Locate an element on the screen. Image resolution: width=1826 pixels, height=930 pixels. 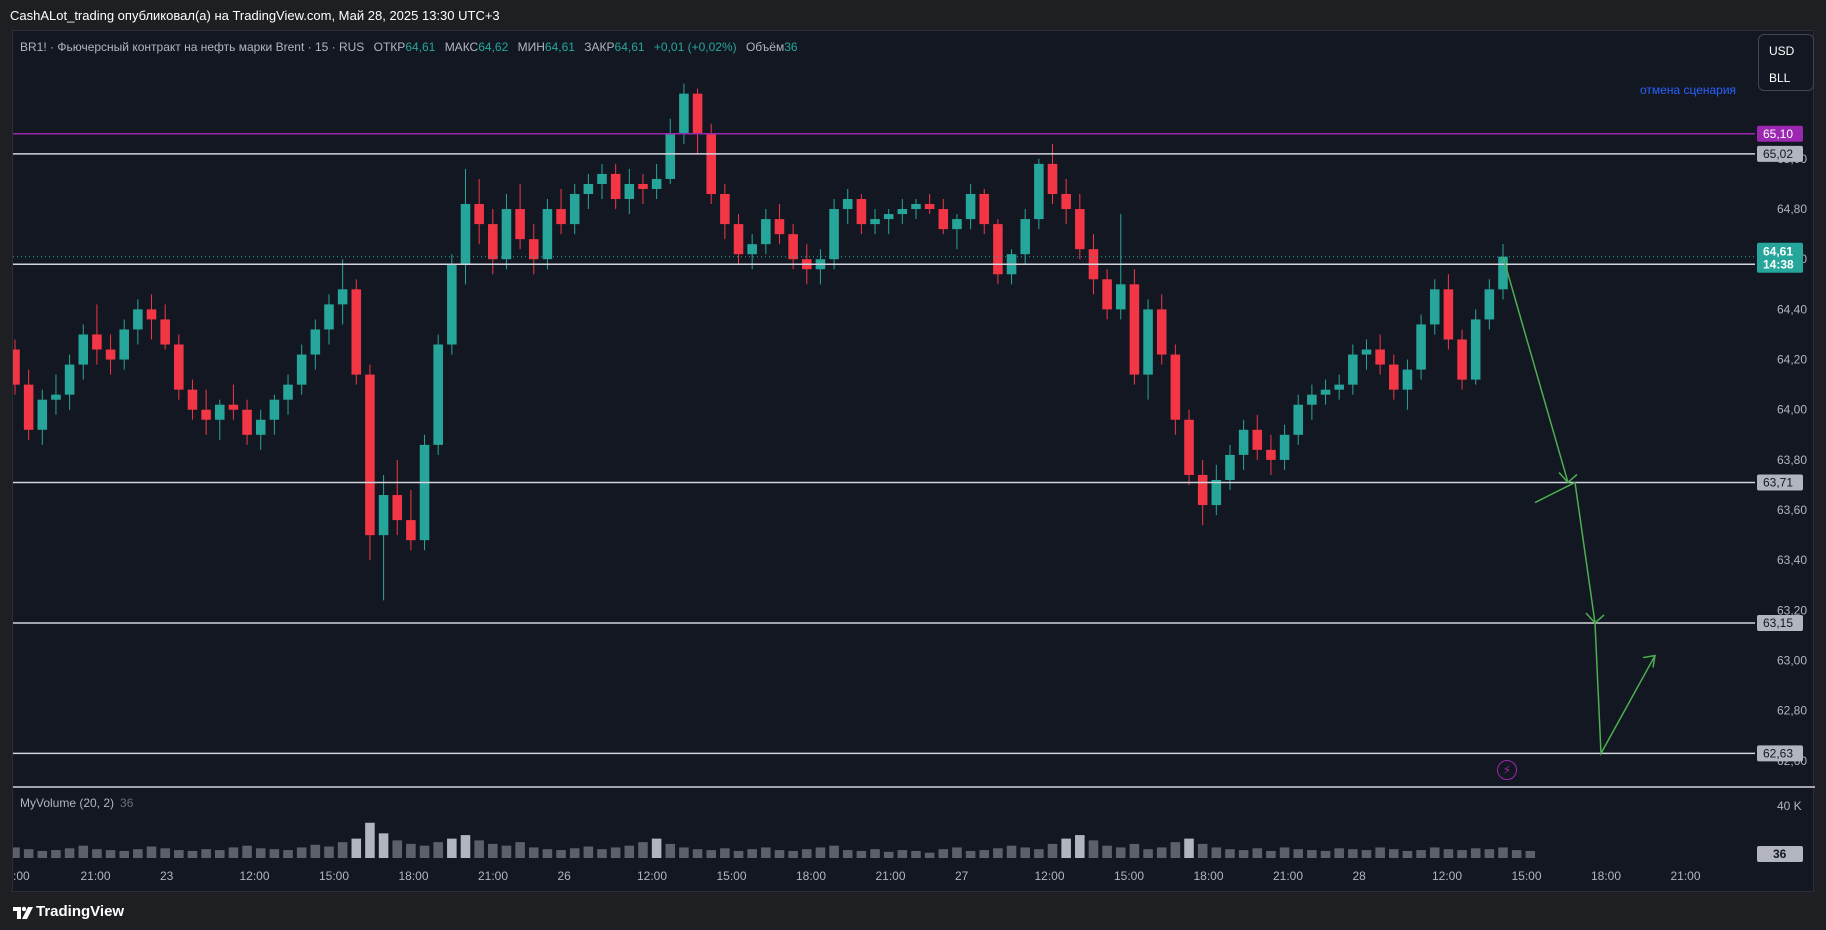
countdown-label: 14:38 is located at coordinates (1778, 265).